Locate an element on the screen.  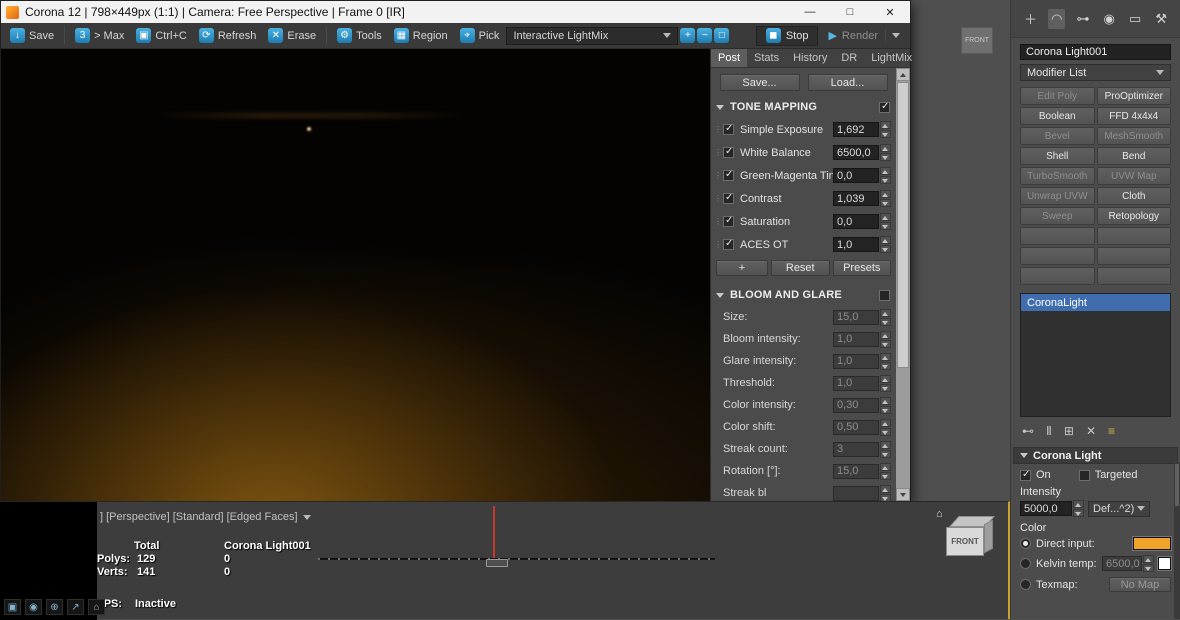
viewcube-front-face: FRONT is located at coordinates (965, 541).